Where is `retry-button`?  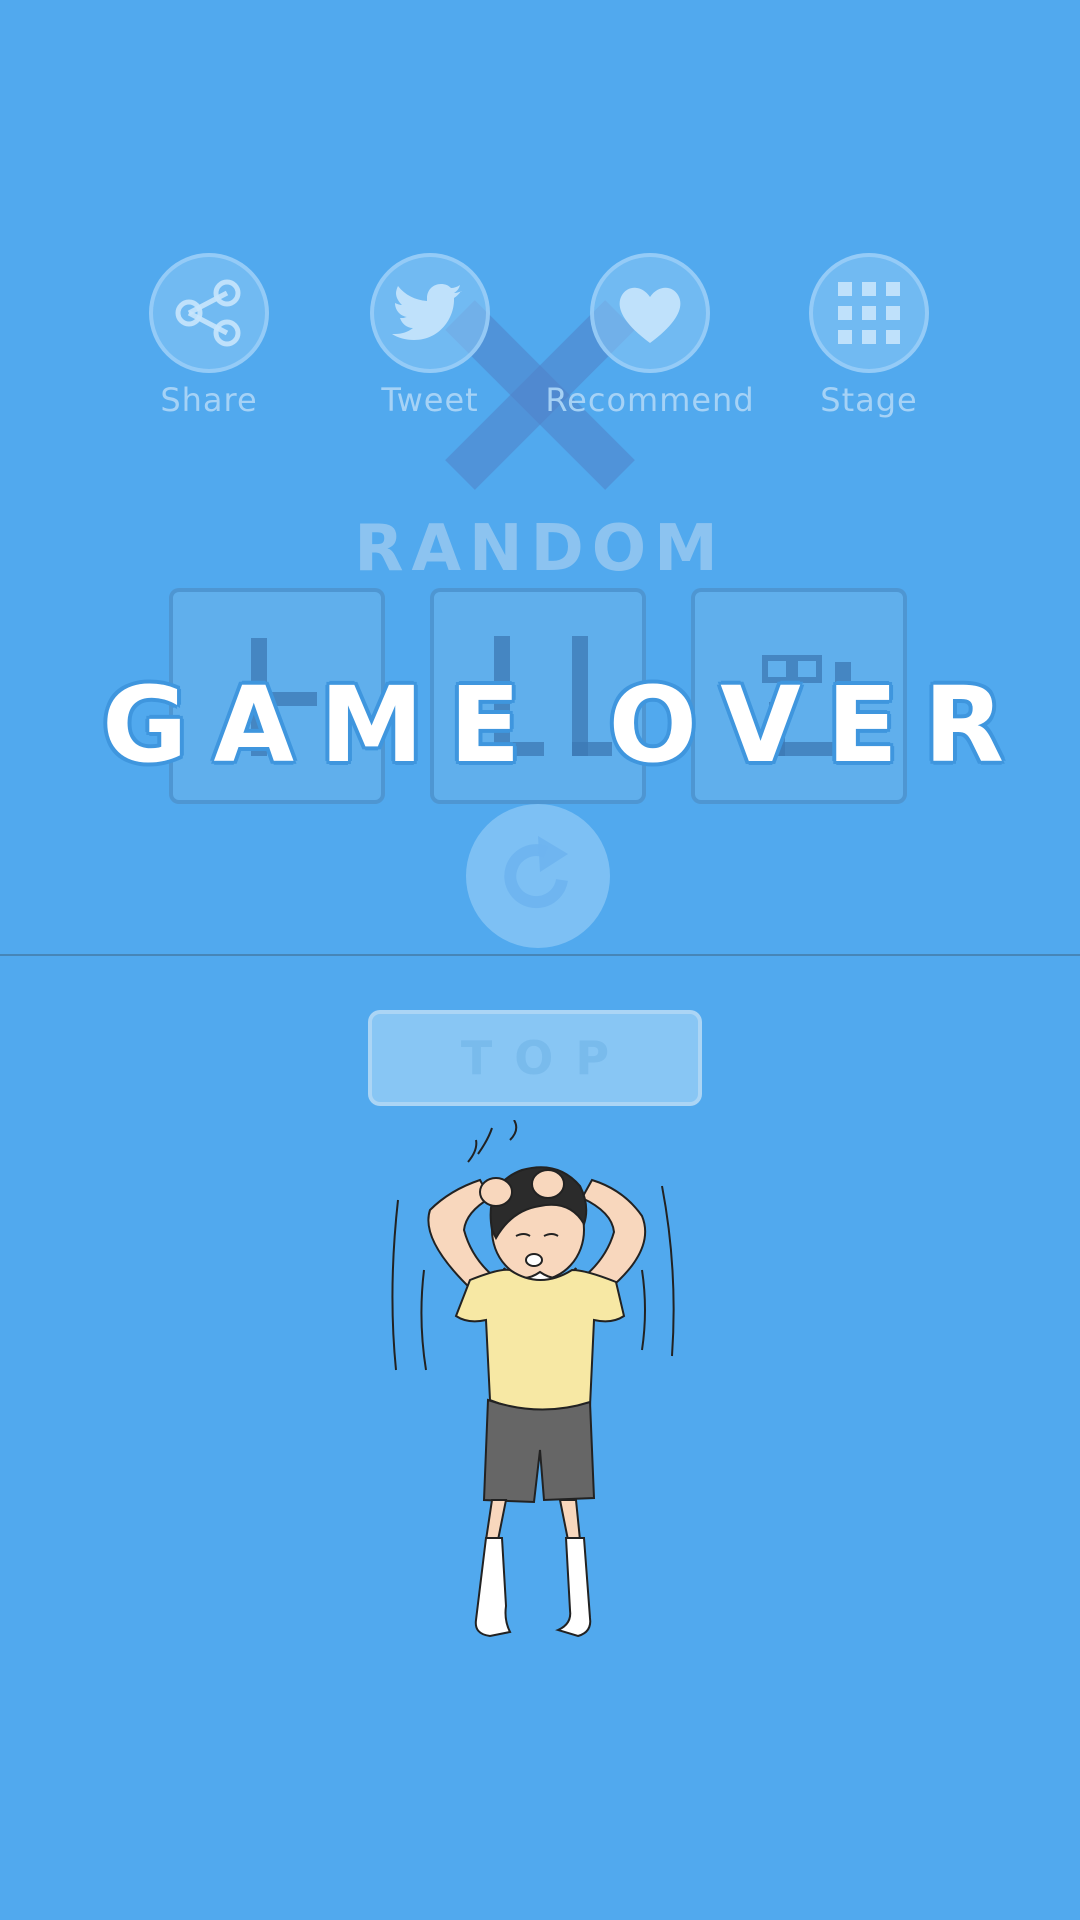 retry-button is located at coordinates (538, 876).